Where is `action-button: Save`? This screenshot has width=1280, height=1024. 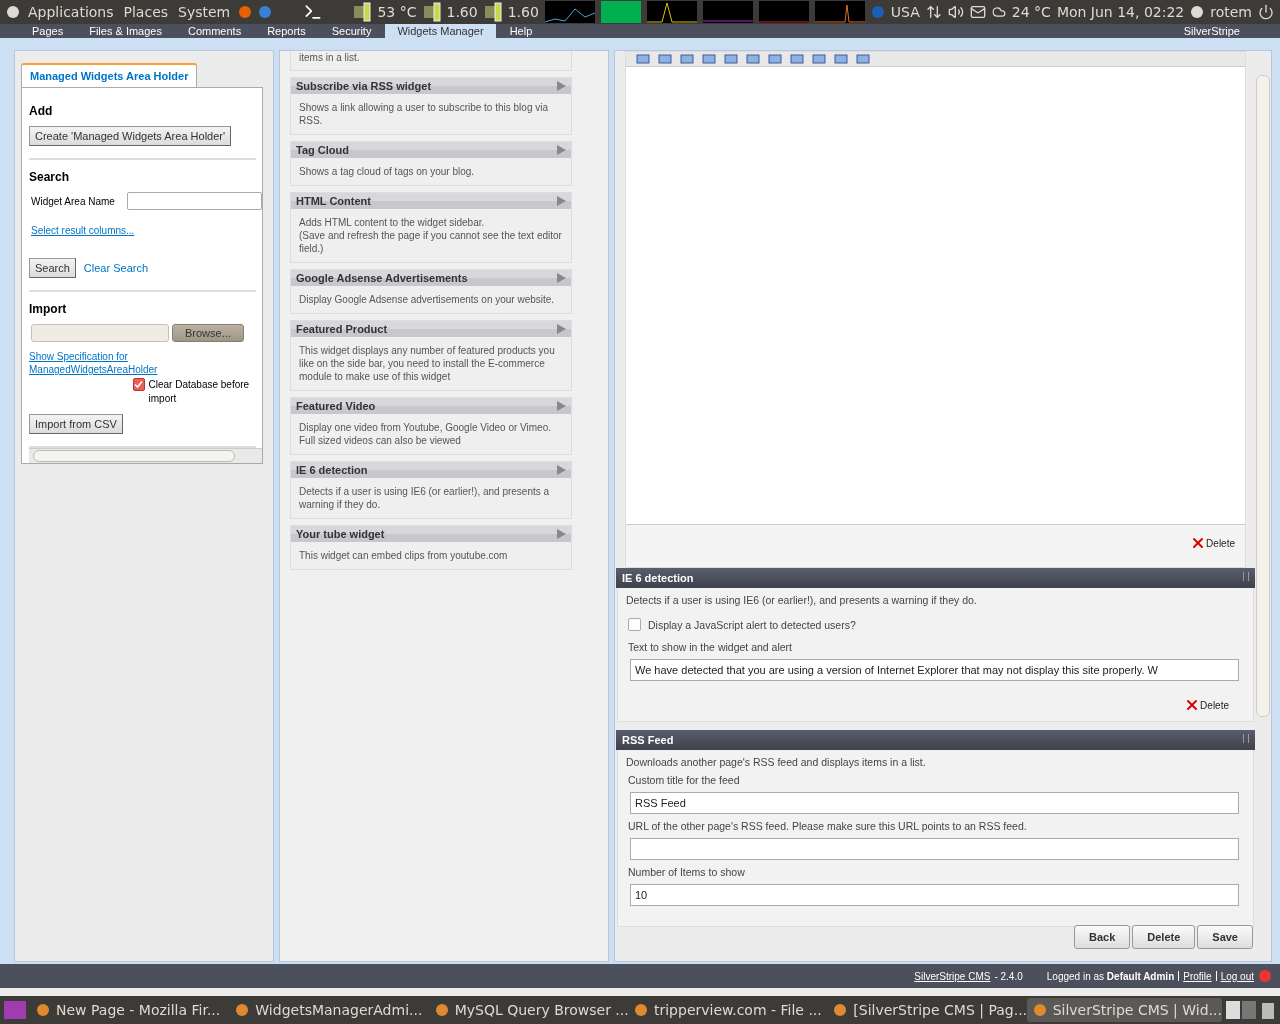
action-button: Save is located at coordinates (1225, 937).